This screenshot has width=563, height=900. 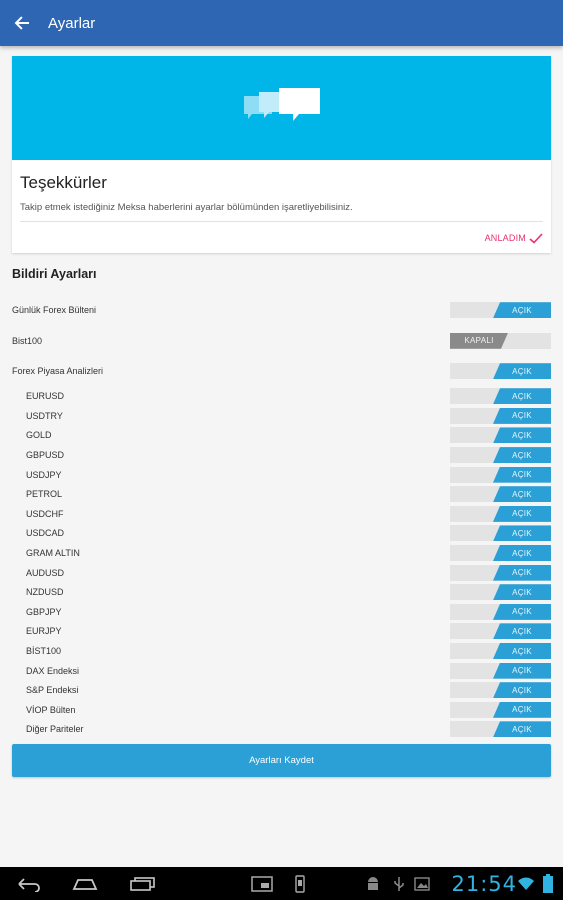 I want to click on phone-icon, so click(x=300, y=883).